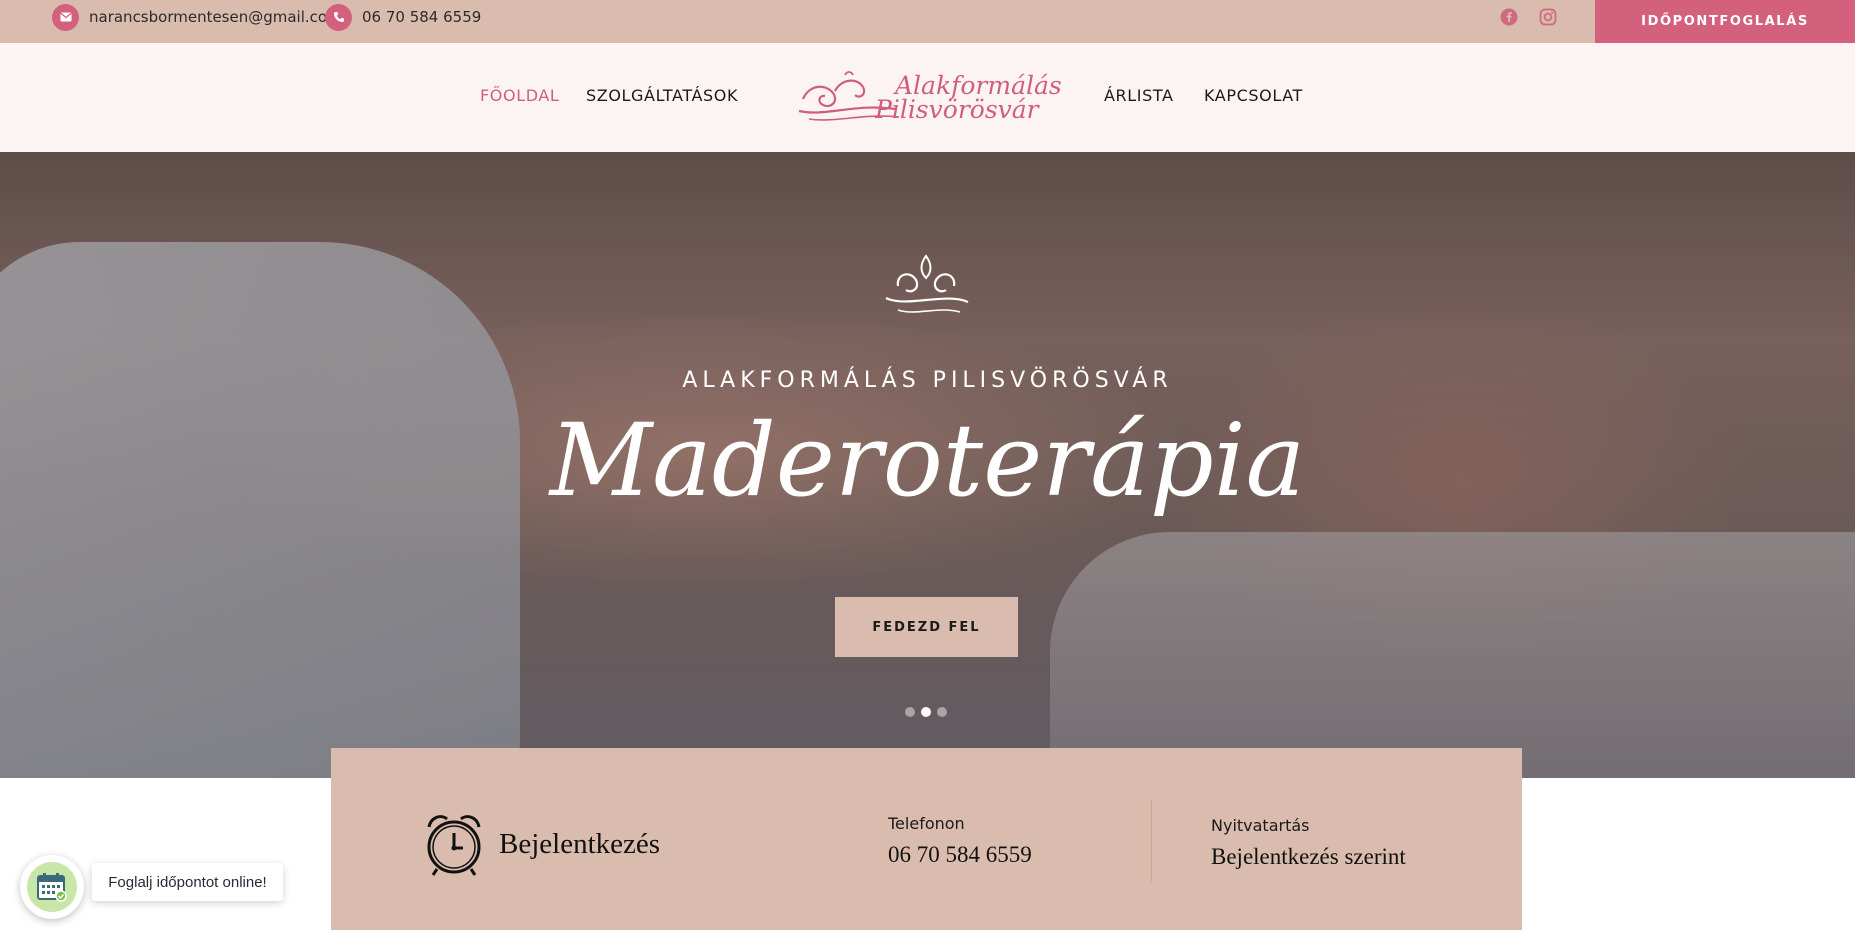  I want to click on booking-widget-label: Foglalj időpontot online!, so click(187, 882).